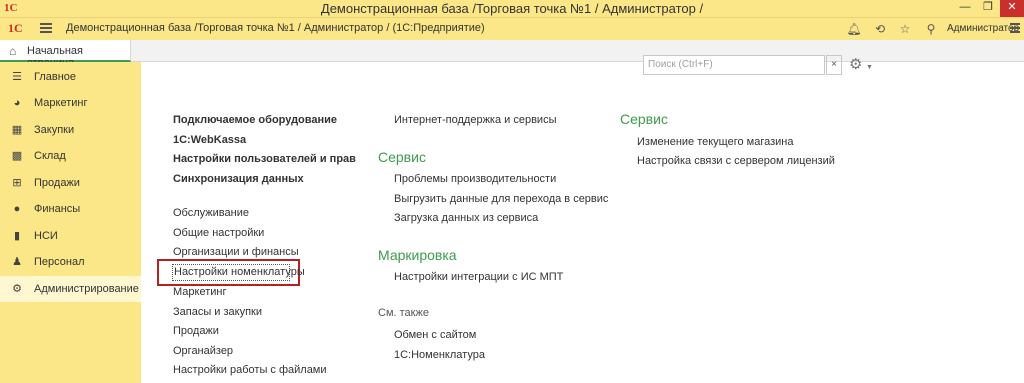 The width and height of the screenshot is (1024, 383). Describe the element at coordinates (715, 142) in the screenshot. I see `link-change-store: Изменение текущего магазина` at that location.